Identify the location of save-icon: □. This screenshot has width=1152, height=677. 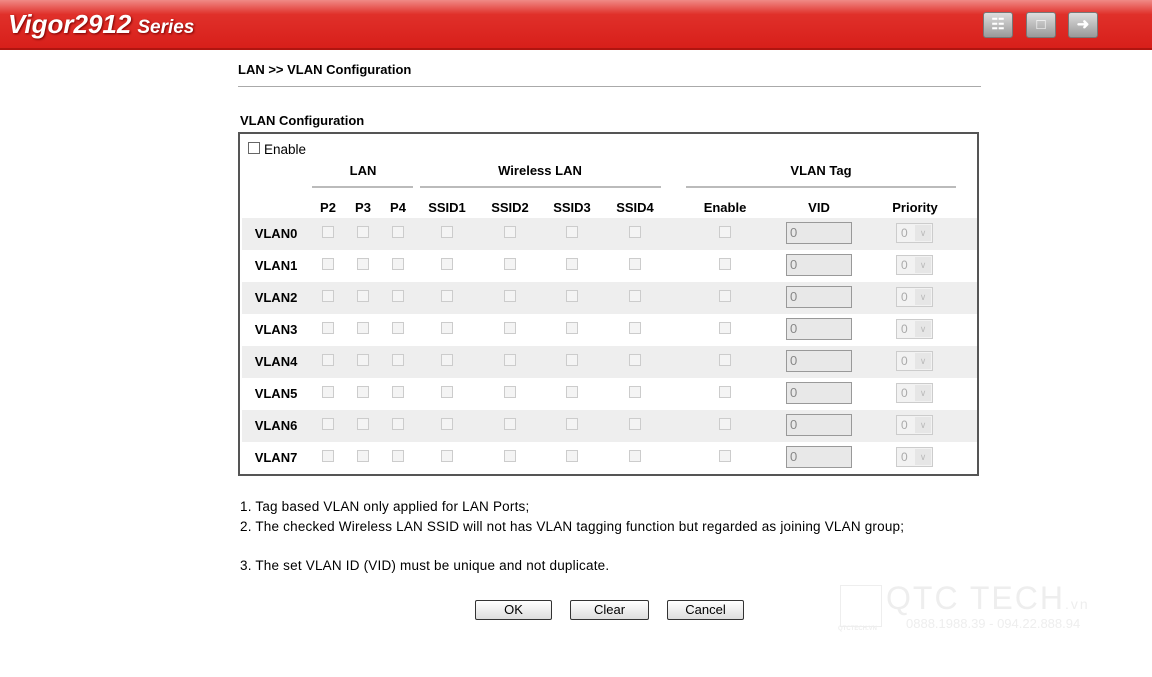
(1041, 25).